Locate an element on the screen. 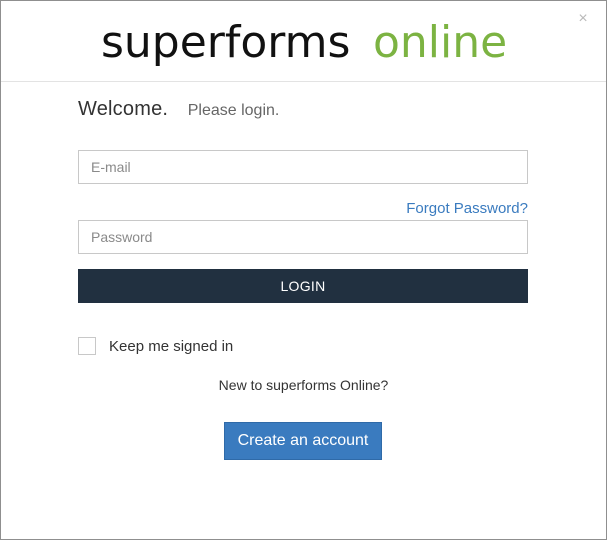 The height and width of the screenshot is (540, 607). email-field is located at coordinates (303, 167).